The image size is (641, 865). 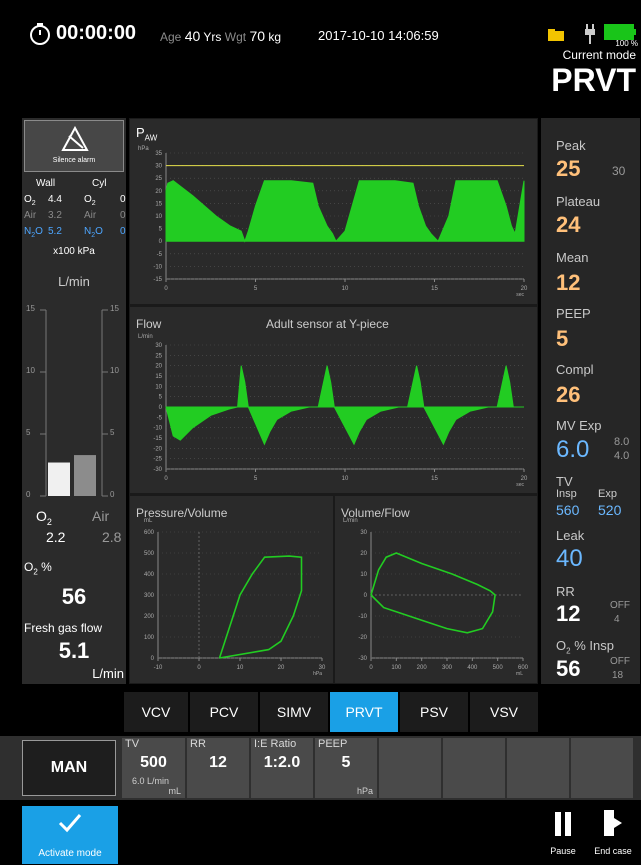 What do you see at coordinates (578, 201) in the screenshot?
I see `plateau-label: Plateau` at bounding box center [578, 201].